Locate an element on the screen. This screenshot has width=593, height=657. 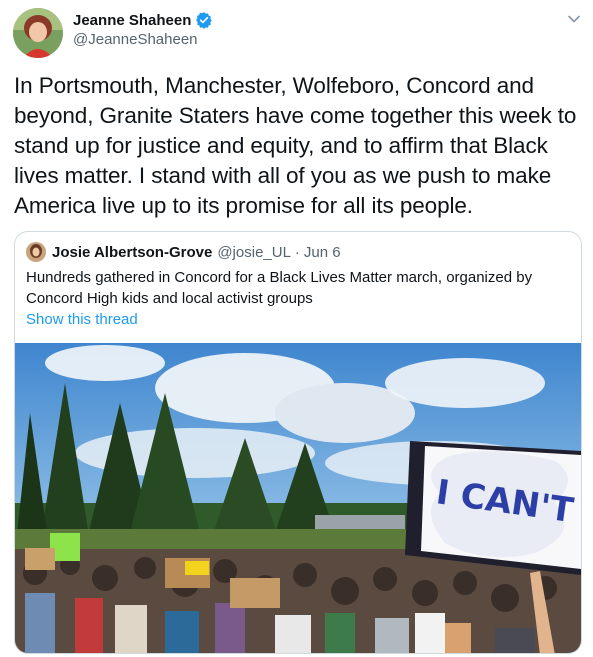
author-handle: @JeanneShaheen is located at coordinates (135, 39).